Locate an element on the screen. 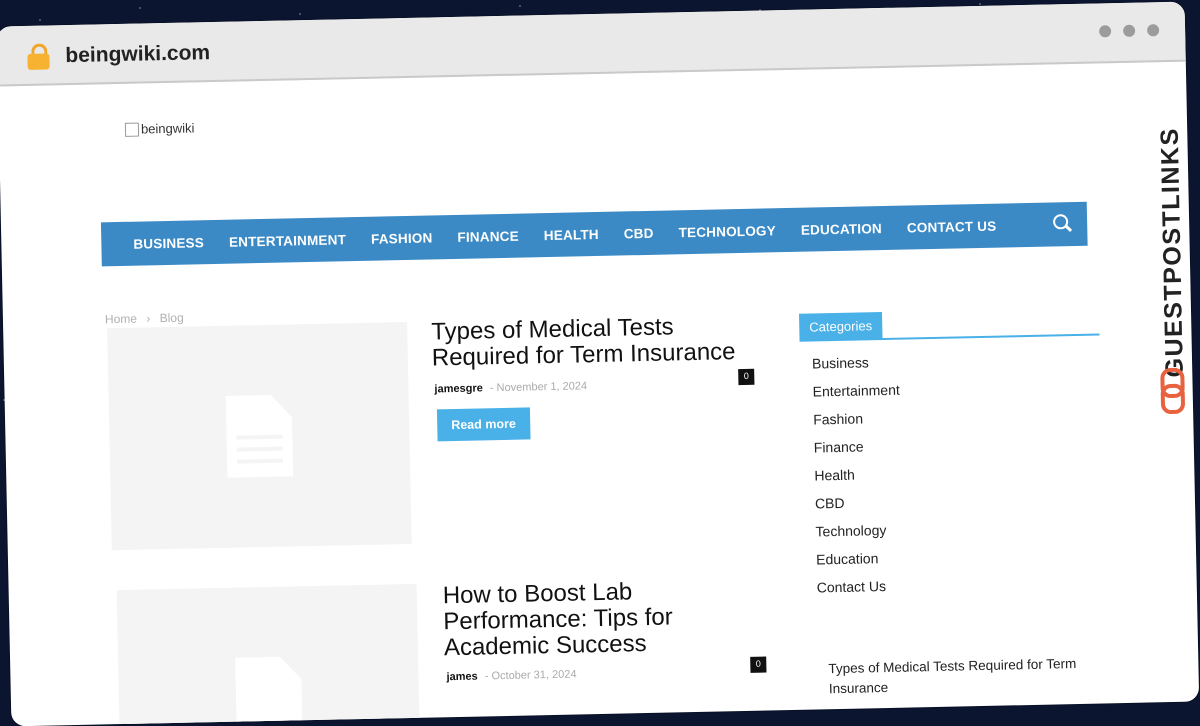 This screenshot has height=726, width=1200. search-icon is located at coordinates (1062, 224).